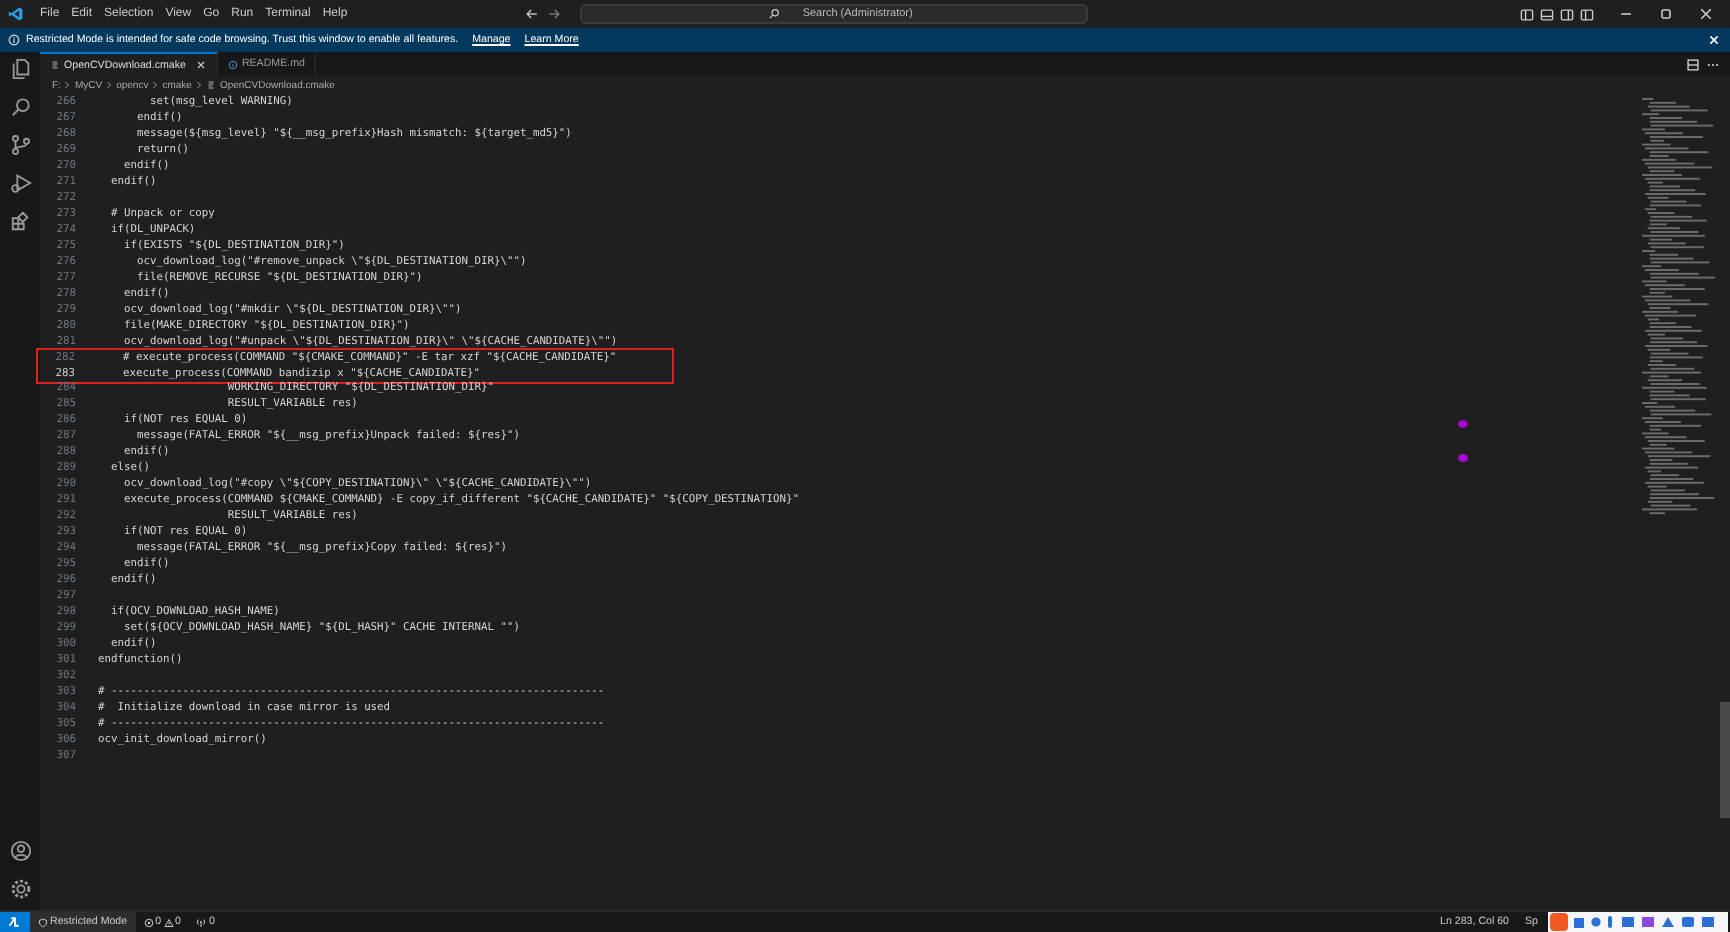  I want to click on source-control-icon, so click(20, 145).